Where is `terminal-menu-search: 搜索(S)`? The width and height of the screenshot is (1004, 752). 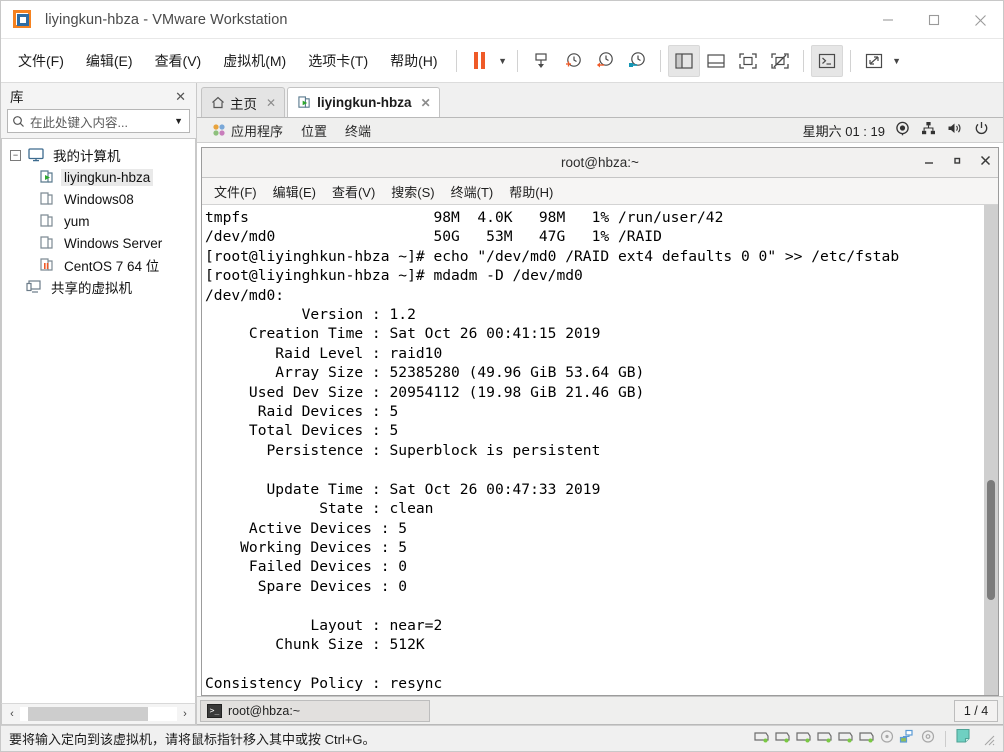
terminal-menu-search: 搜索(S) is located at coordinates (412, 191).